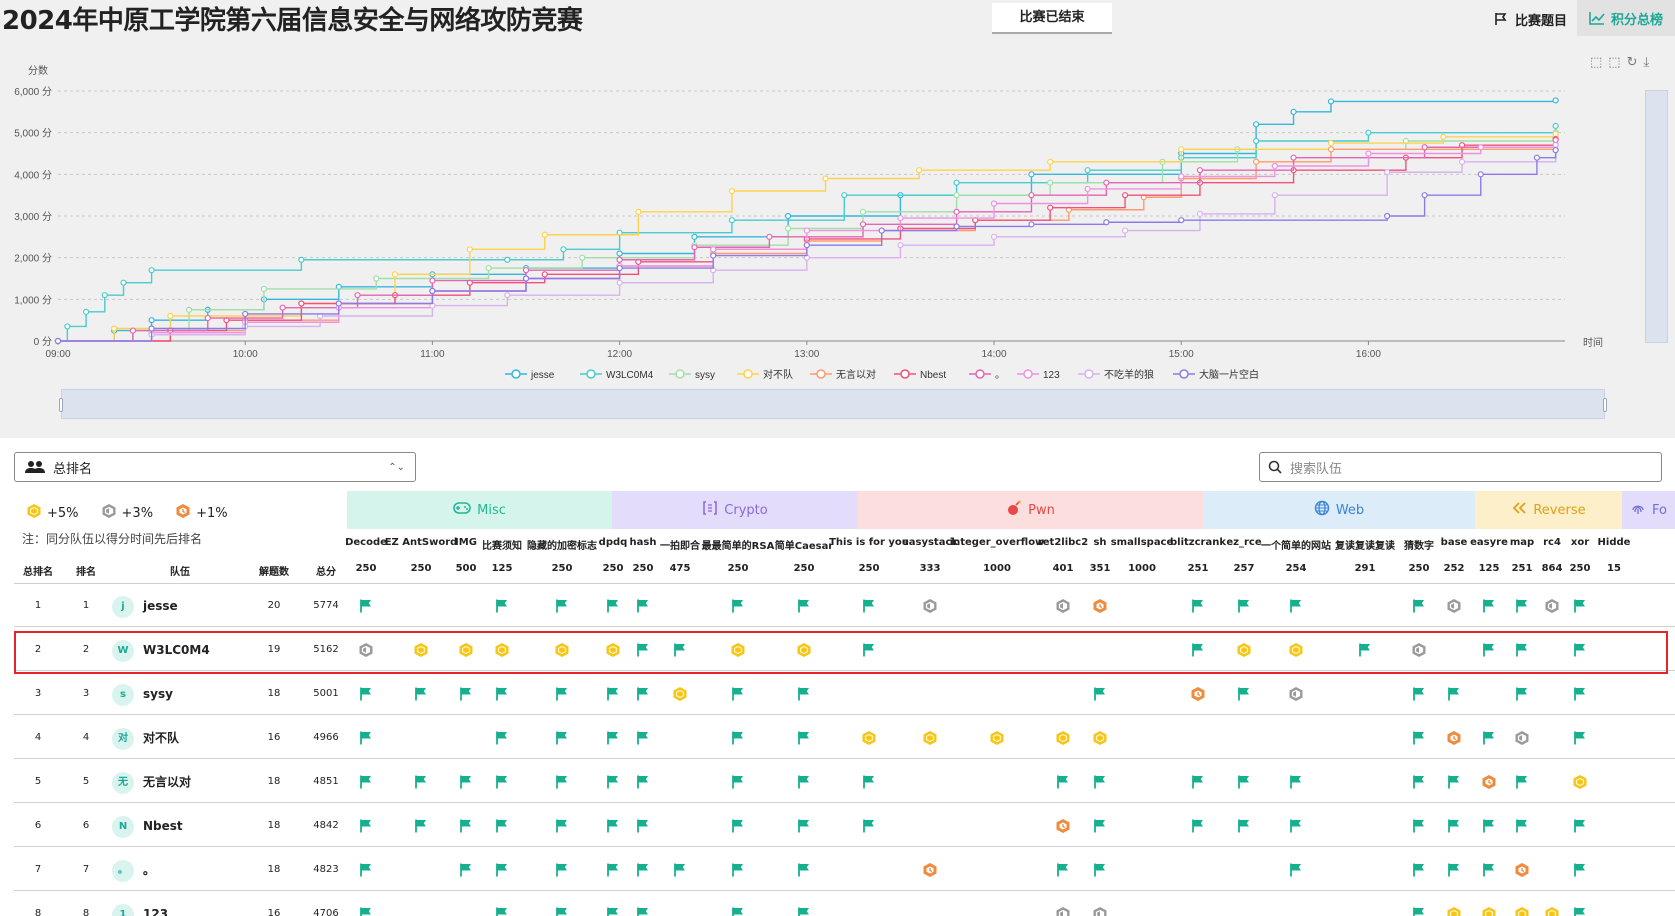 The image size is (1675, 916). I want to click on zoom-handle-right, so click(1605, 405).